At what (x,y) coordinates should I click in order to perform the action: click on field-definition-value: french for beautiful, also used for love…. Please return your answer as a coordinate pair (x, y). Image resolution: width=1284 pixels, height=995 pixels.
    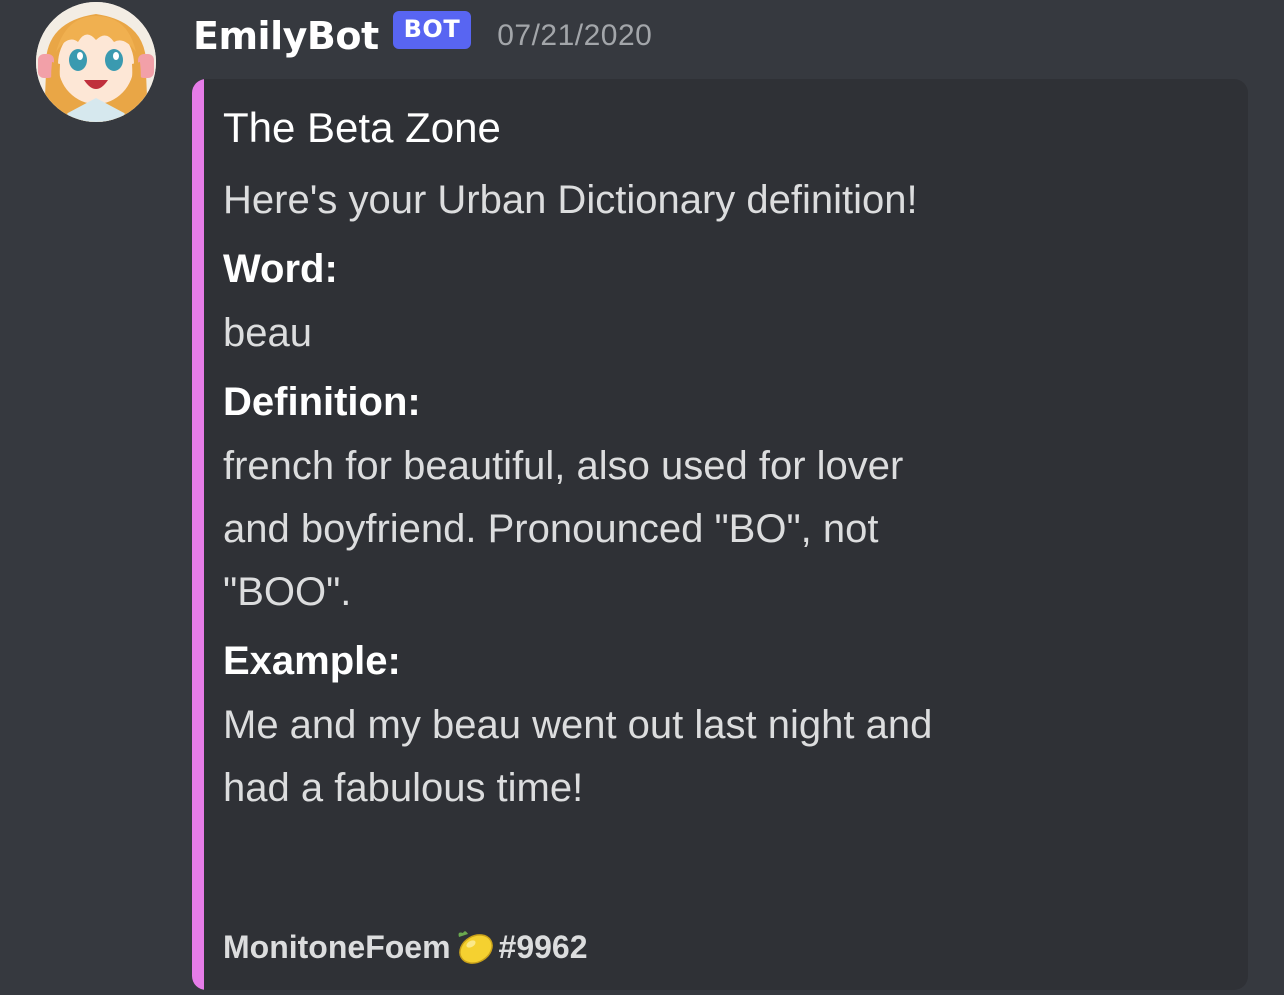
    Looking at the image, I should click on (563, 529).